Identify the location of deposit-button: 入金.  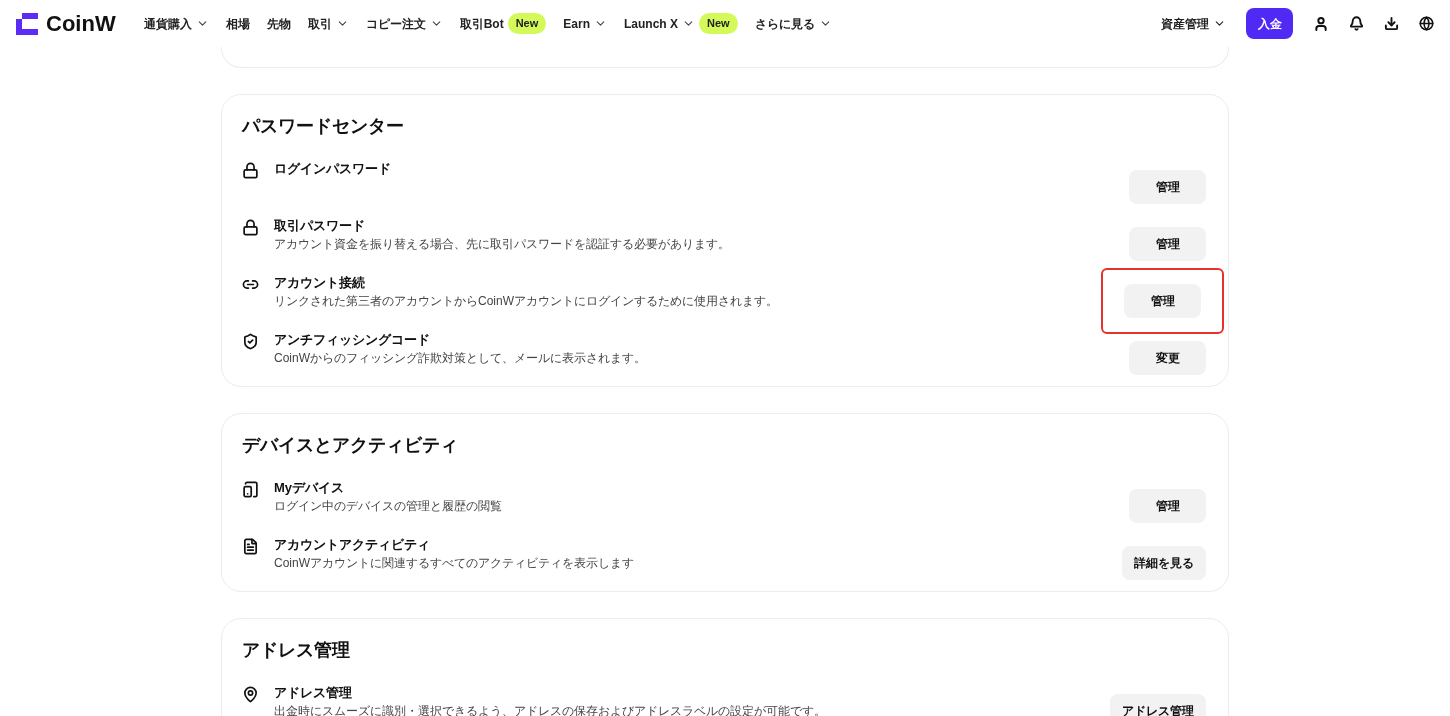
(1269, 23).